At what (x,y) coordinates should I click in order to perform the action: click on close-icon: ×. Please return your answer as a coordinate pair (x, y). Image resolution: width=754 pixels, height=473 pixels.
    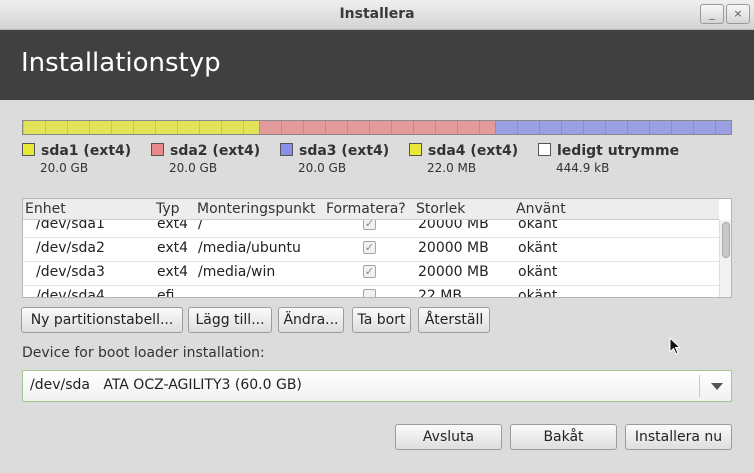
    Looking at the image, I should click on (738, 13).